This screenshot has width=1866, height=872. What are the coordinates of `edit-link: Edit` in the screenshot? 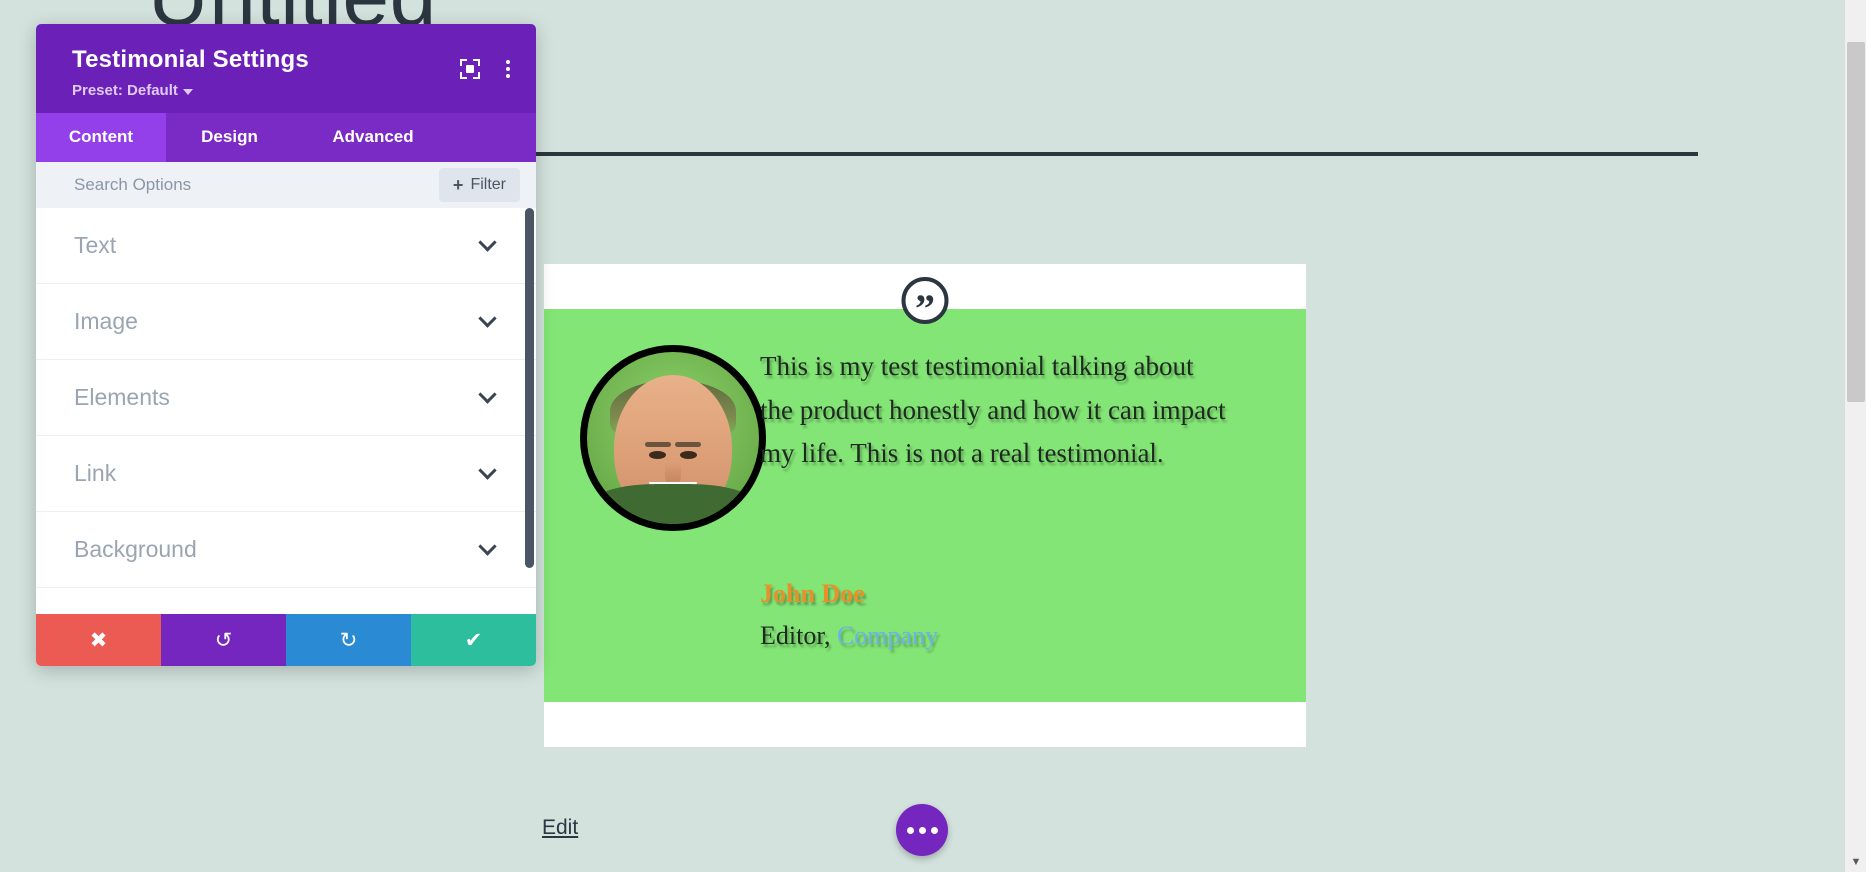 It's located at (560, 828).